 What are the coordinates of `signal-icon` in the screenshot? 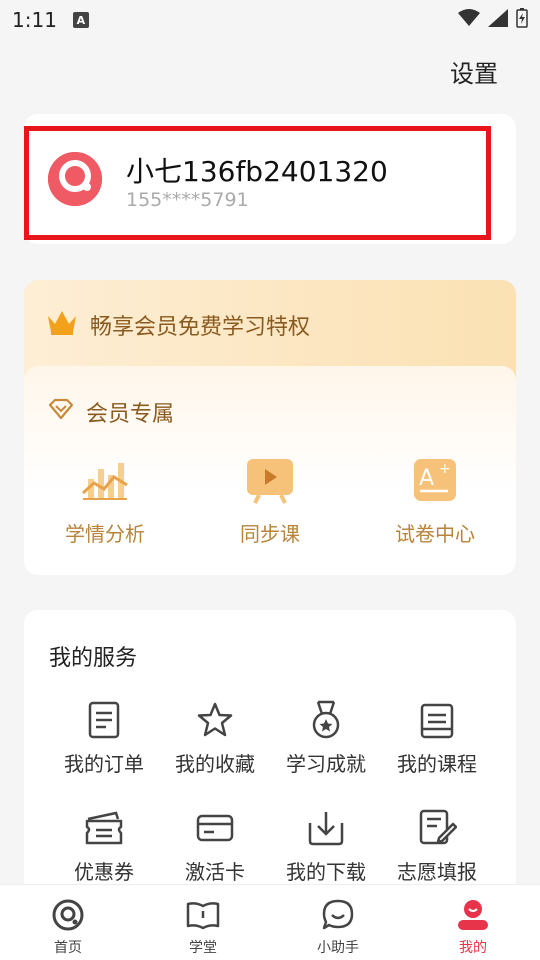 It's located at (498, 18).